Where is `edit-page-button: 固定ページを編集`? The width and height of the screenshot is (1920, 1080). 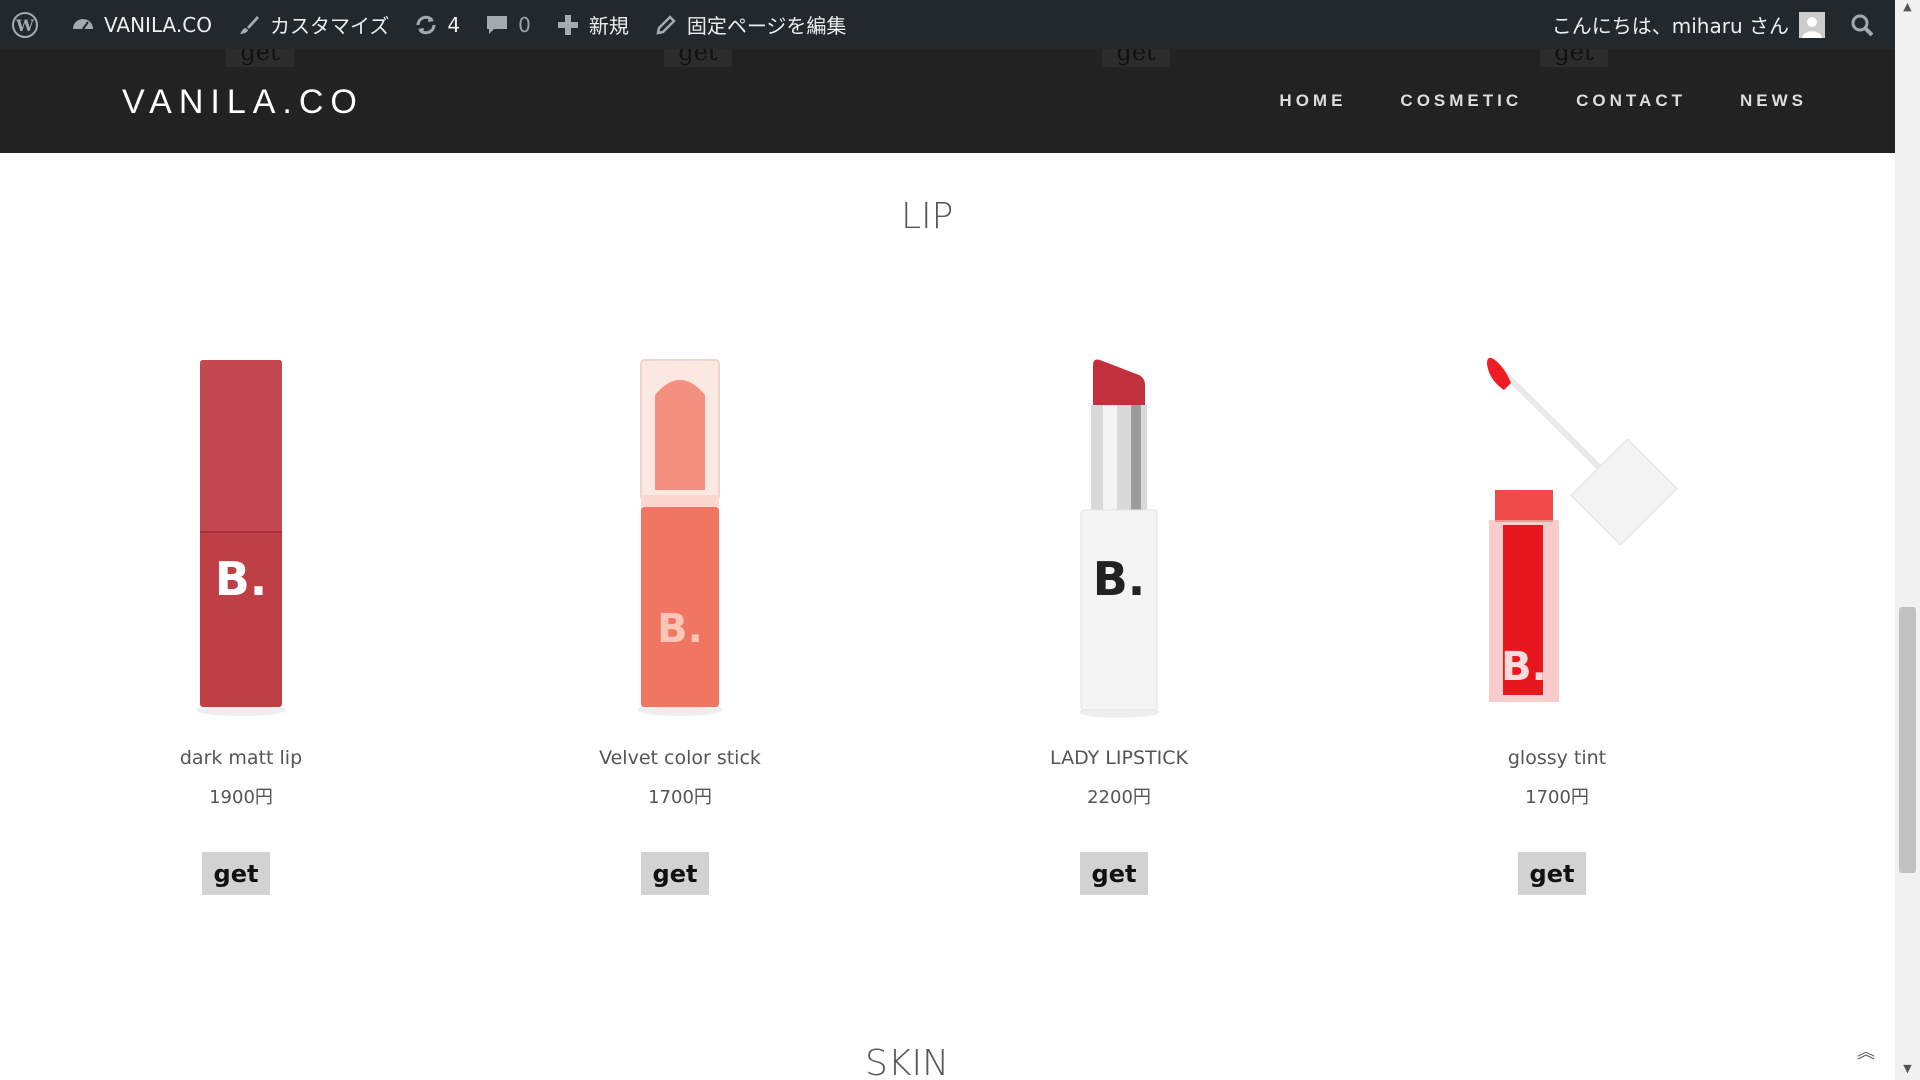
edit-page-button: 固定ページを編集 is located at coordinates (750, 24).